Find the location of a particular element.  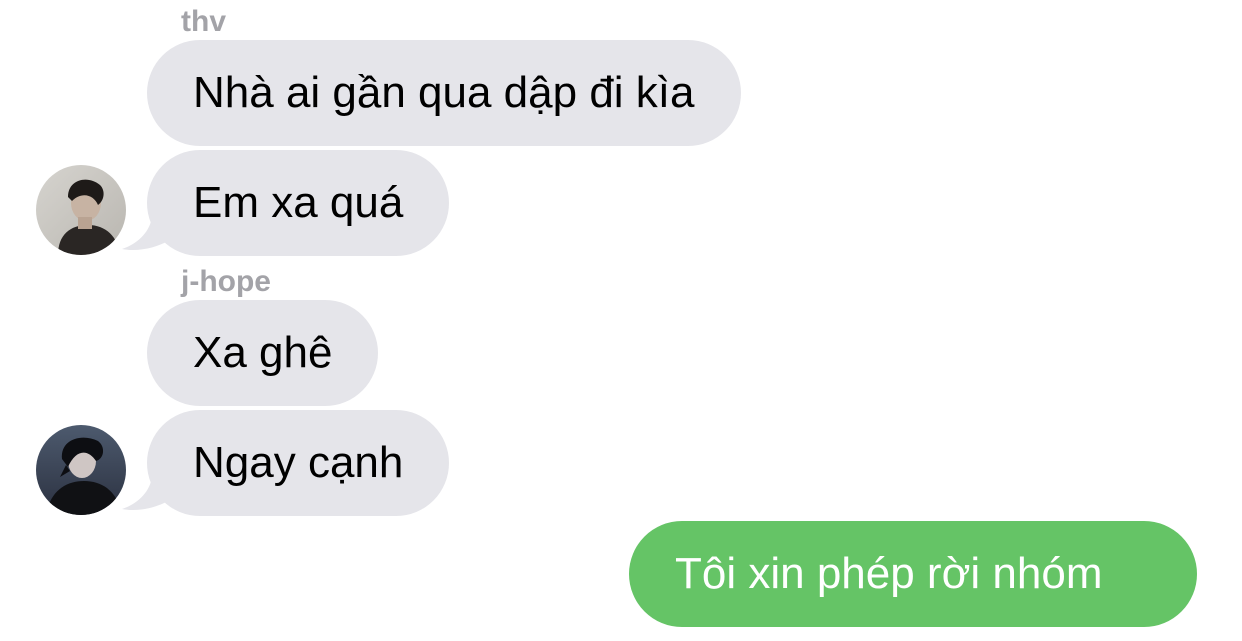

sender-name-j-hope: j-hope is located at coordinates (226, 281).